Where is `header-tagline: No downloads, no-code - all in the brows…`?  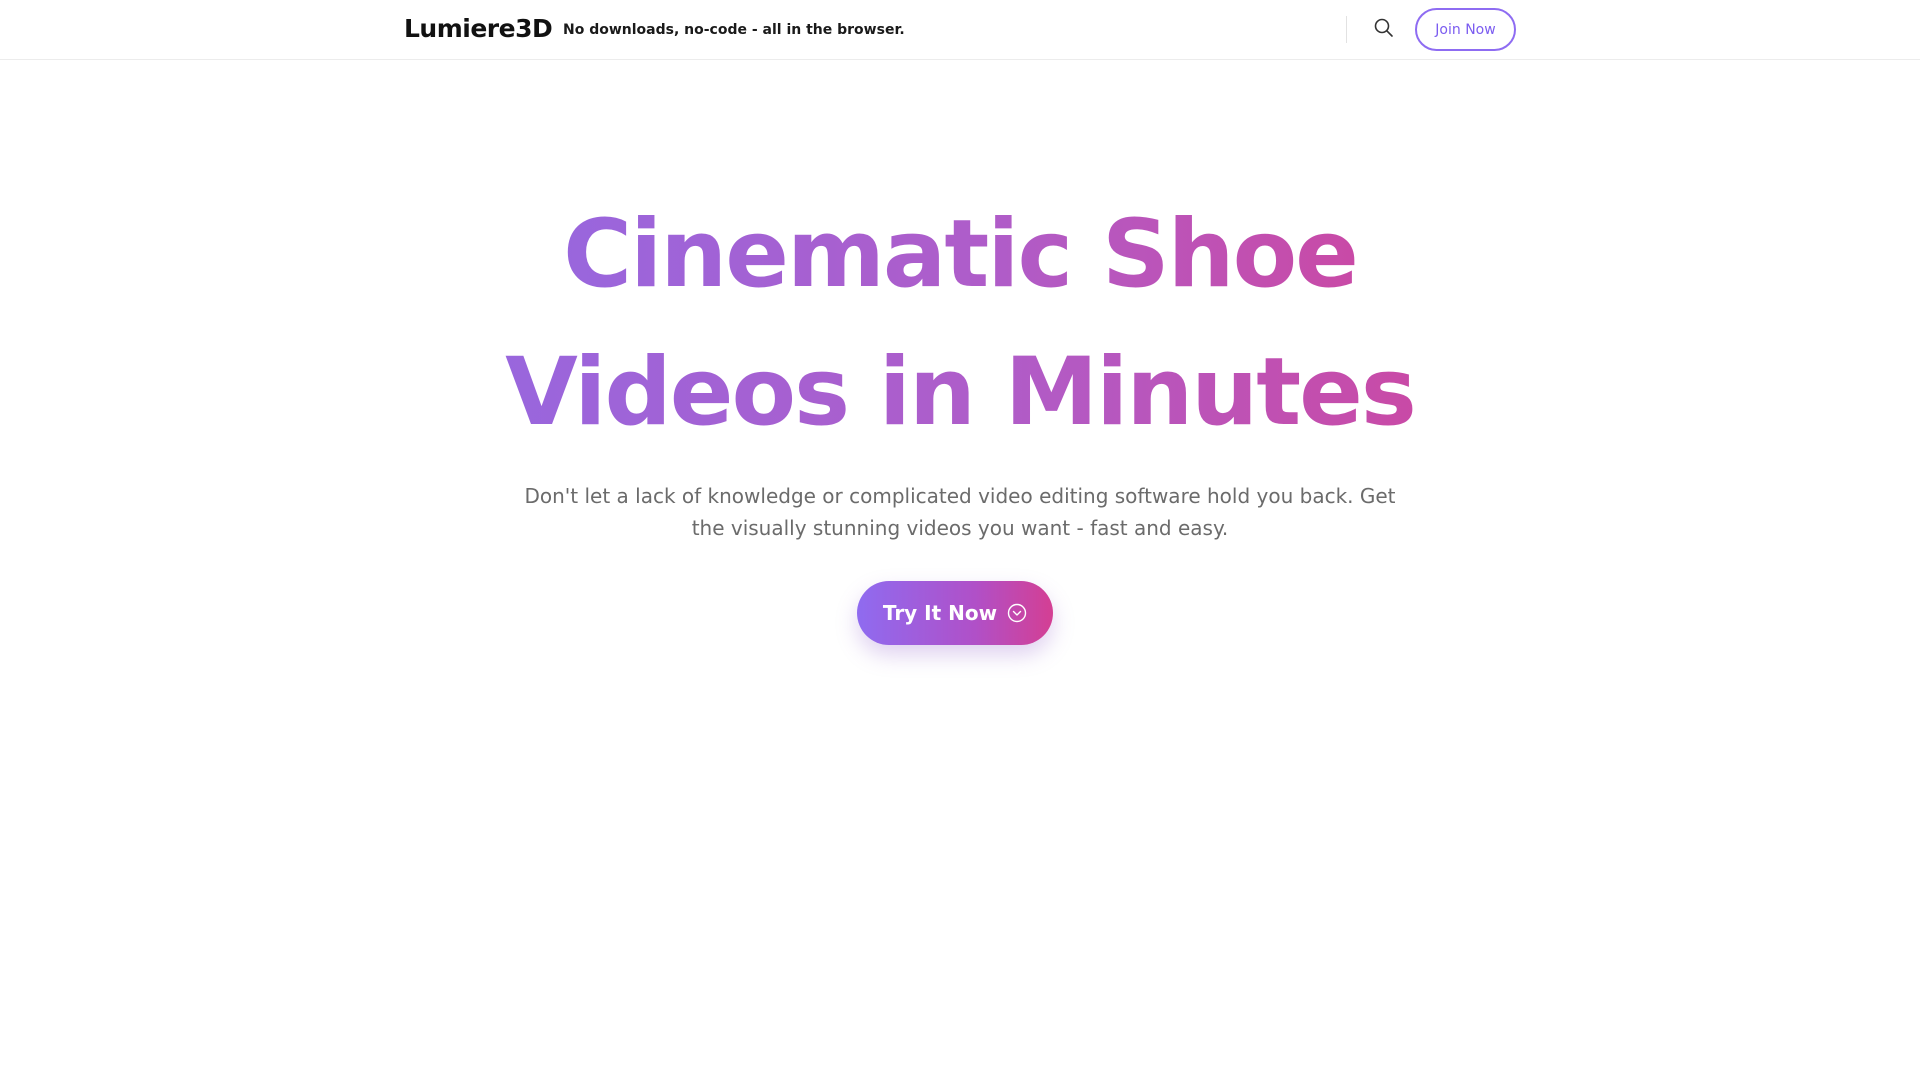
header-tagline: No downloads, no-code - all in the brows… is located at coordinates (734, 30).